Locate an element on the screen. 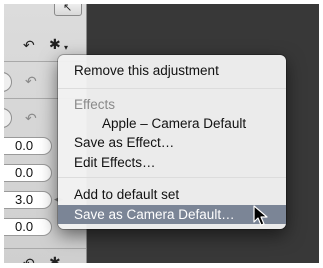  divider is located at coordinates (45, 248).